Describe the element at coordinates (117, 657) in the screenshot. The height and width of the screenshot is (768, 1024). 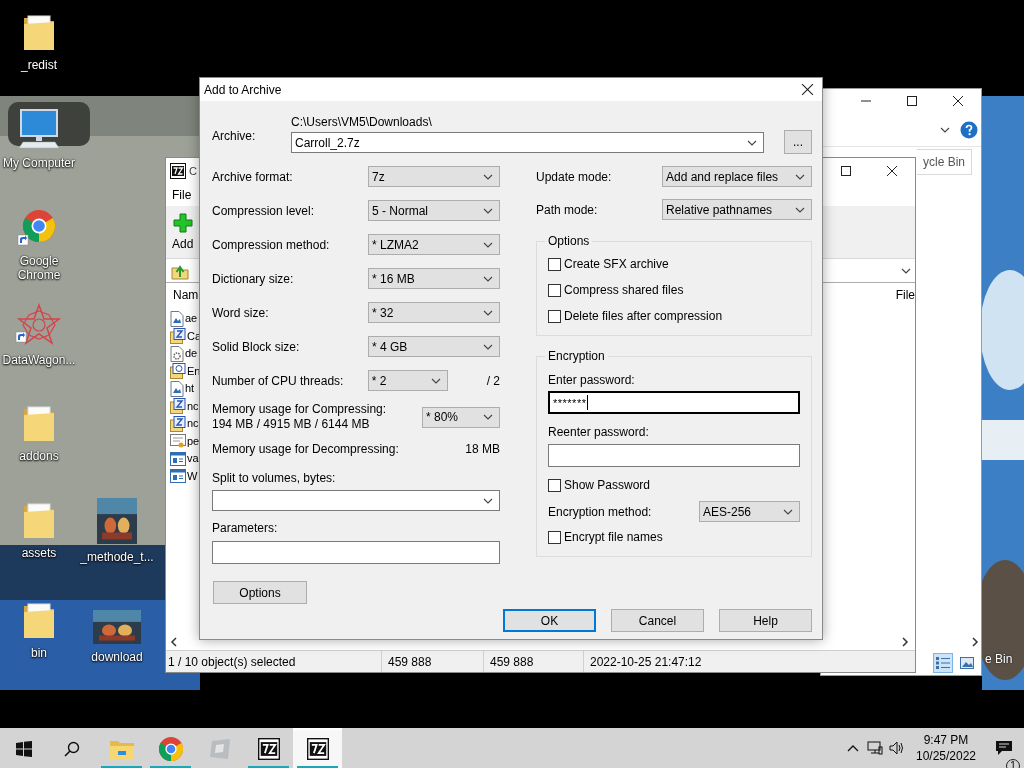
I see `desktop-icon-label: download` at that location.